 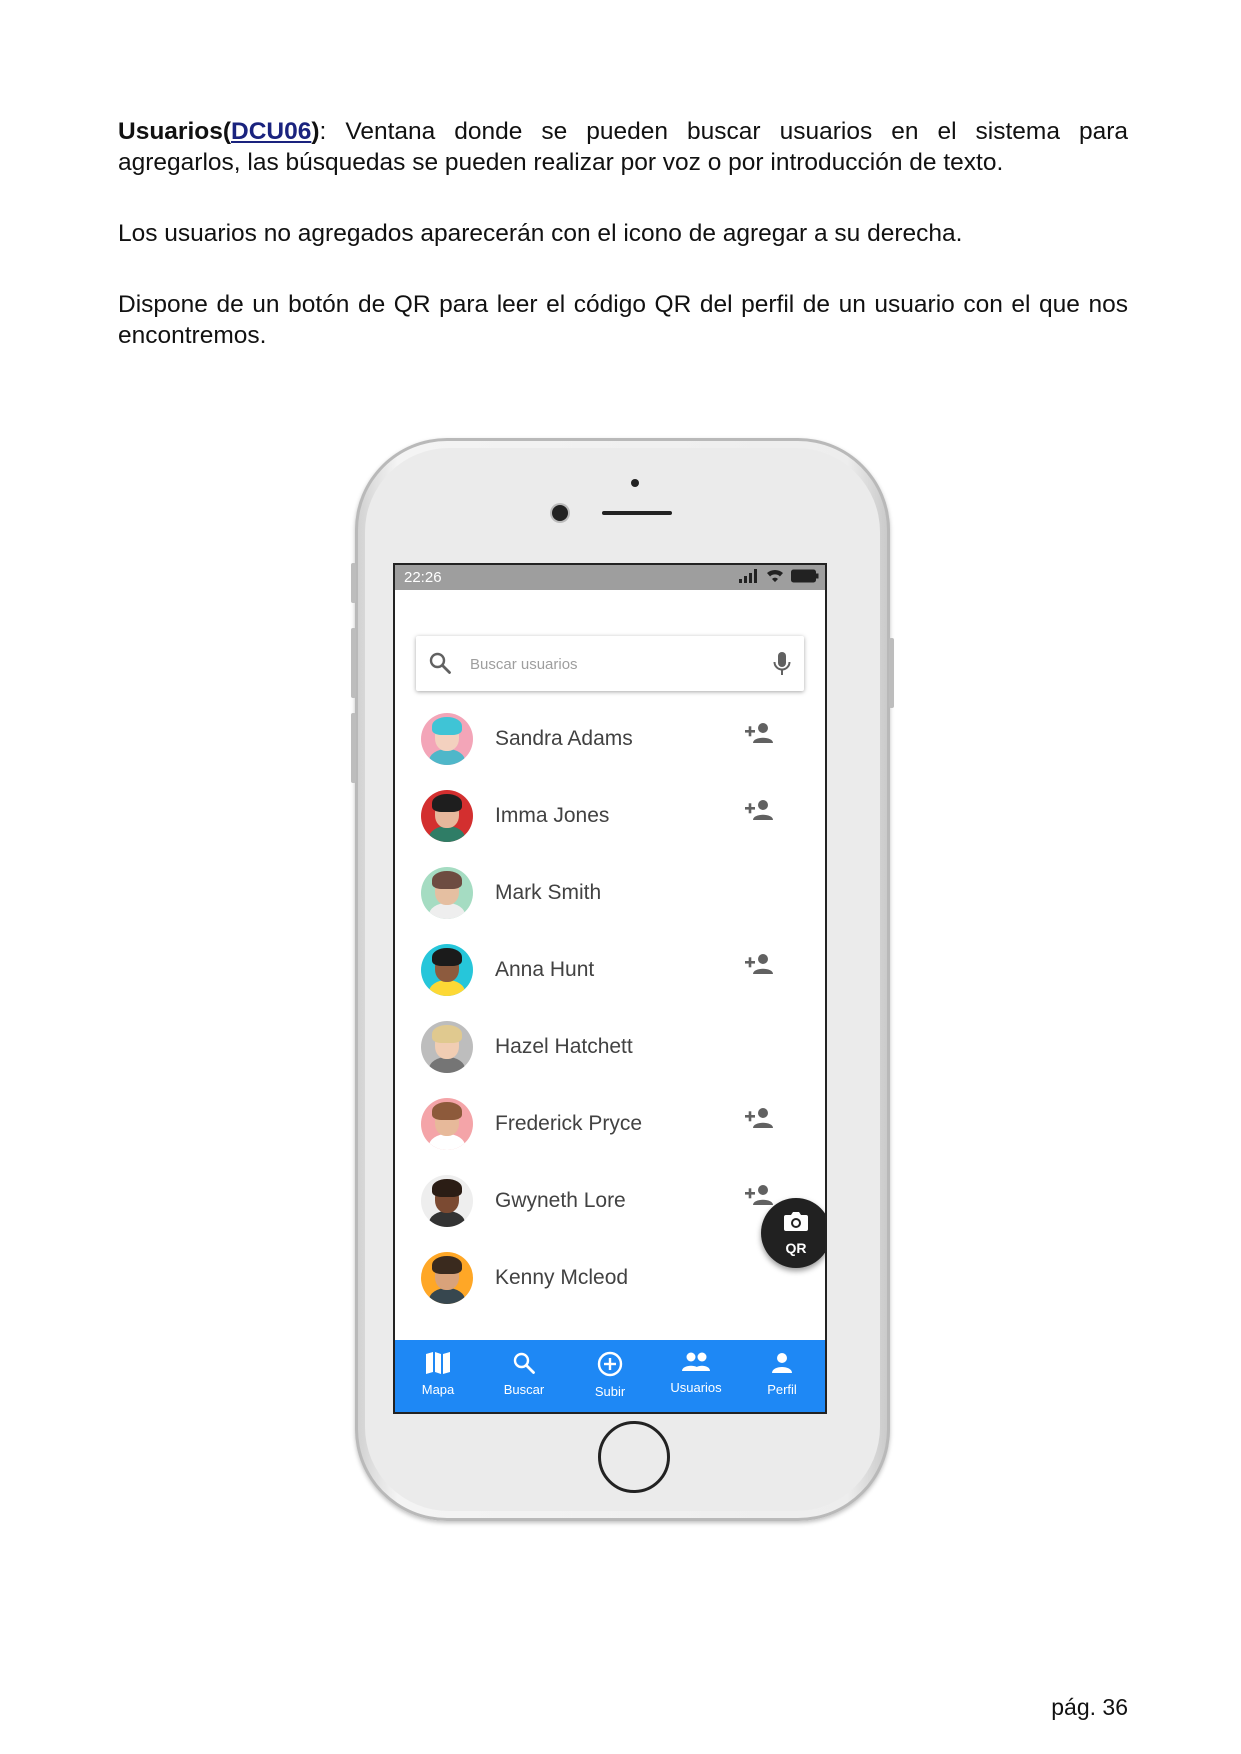 I want to click on mute-switch, so click(x=353, y=583).